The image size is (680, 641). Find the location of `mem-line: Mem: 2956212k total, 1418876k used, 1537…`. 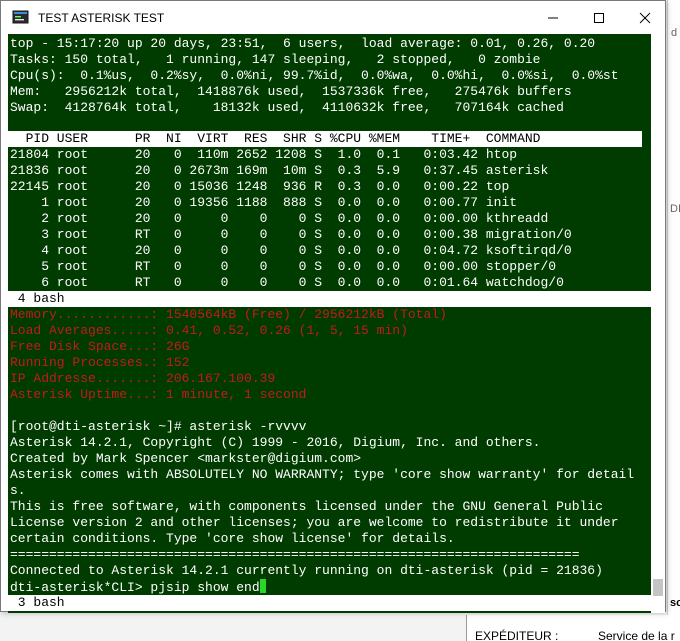

mem-line: Mem: 2956212k total, 1418876k used, 1537… is located at coordinates (291, 91).